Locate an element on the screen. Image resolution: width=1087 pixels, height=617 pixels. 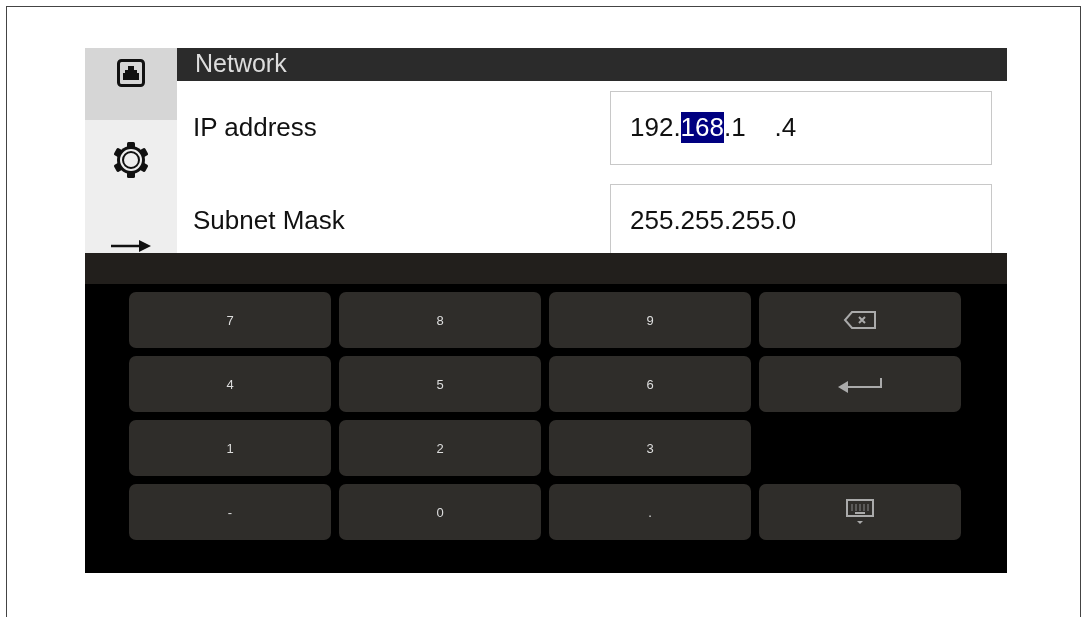
backspace-icon is located at coordinates (860, 320).